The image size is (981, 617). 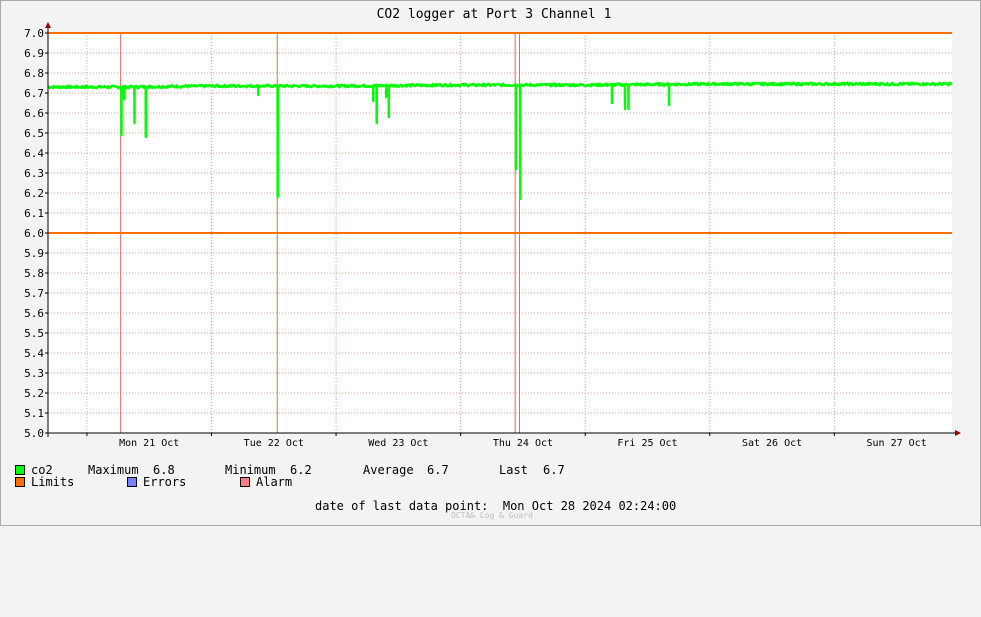 What do you see at coordinates (34, 133) in the screenshot?
I see `y-tick-label: 6.5` at bounding box center [34, 133].